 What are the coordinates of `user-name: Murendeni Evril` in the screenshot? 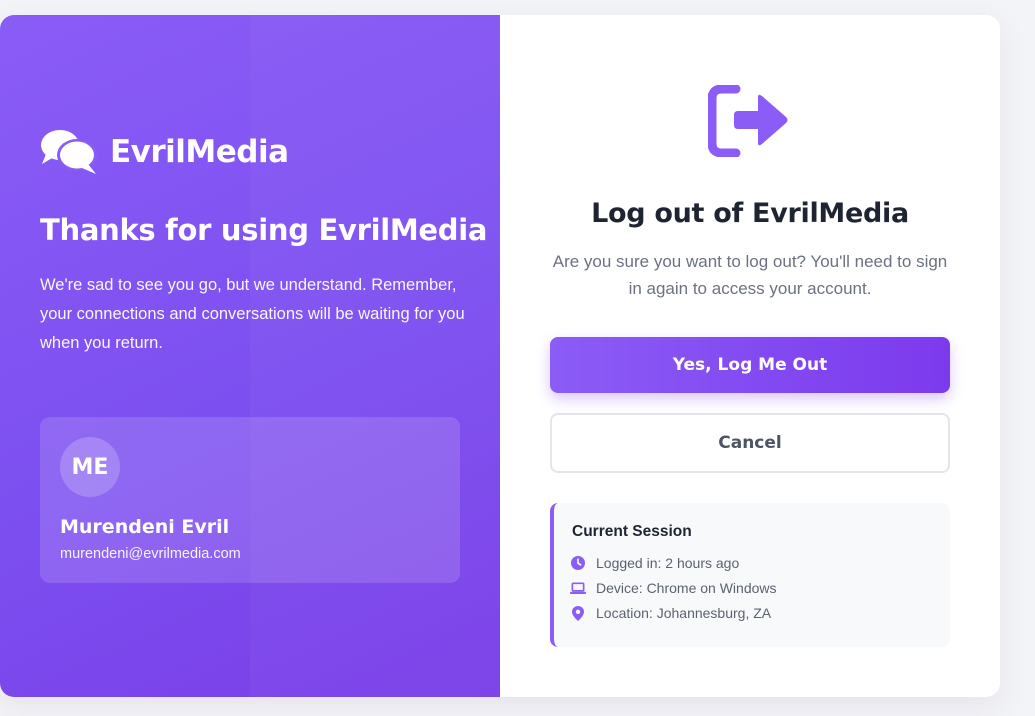 It's located at (145, 527).